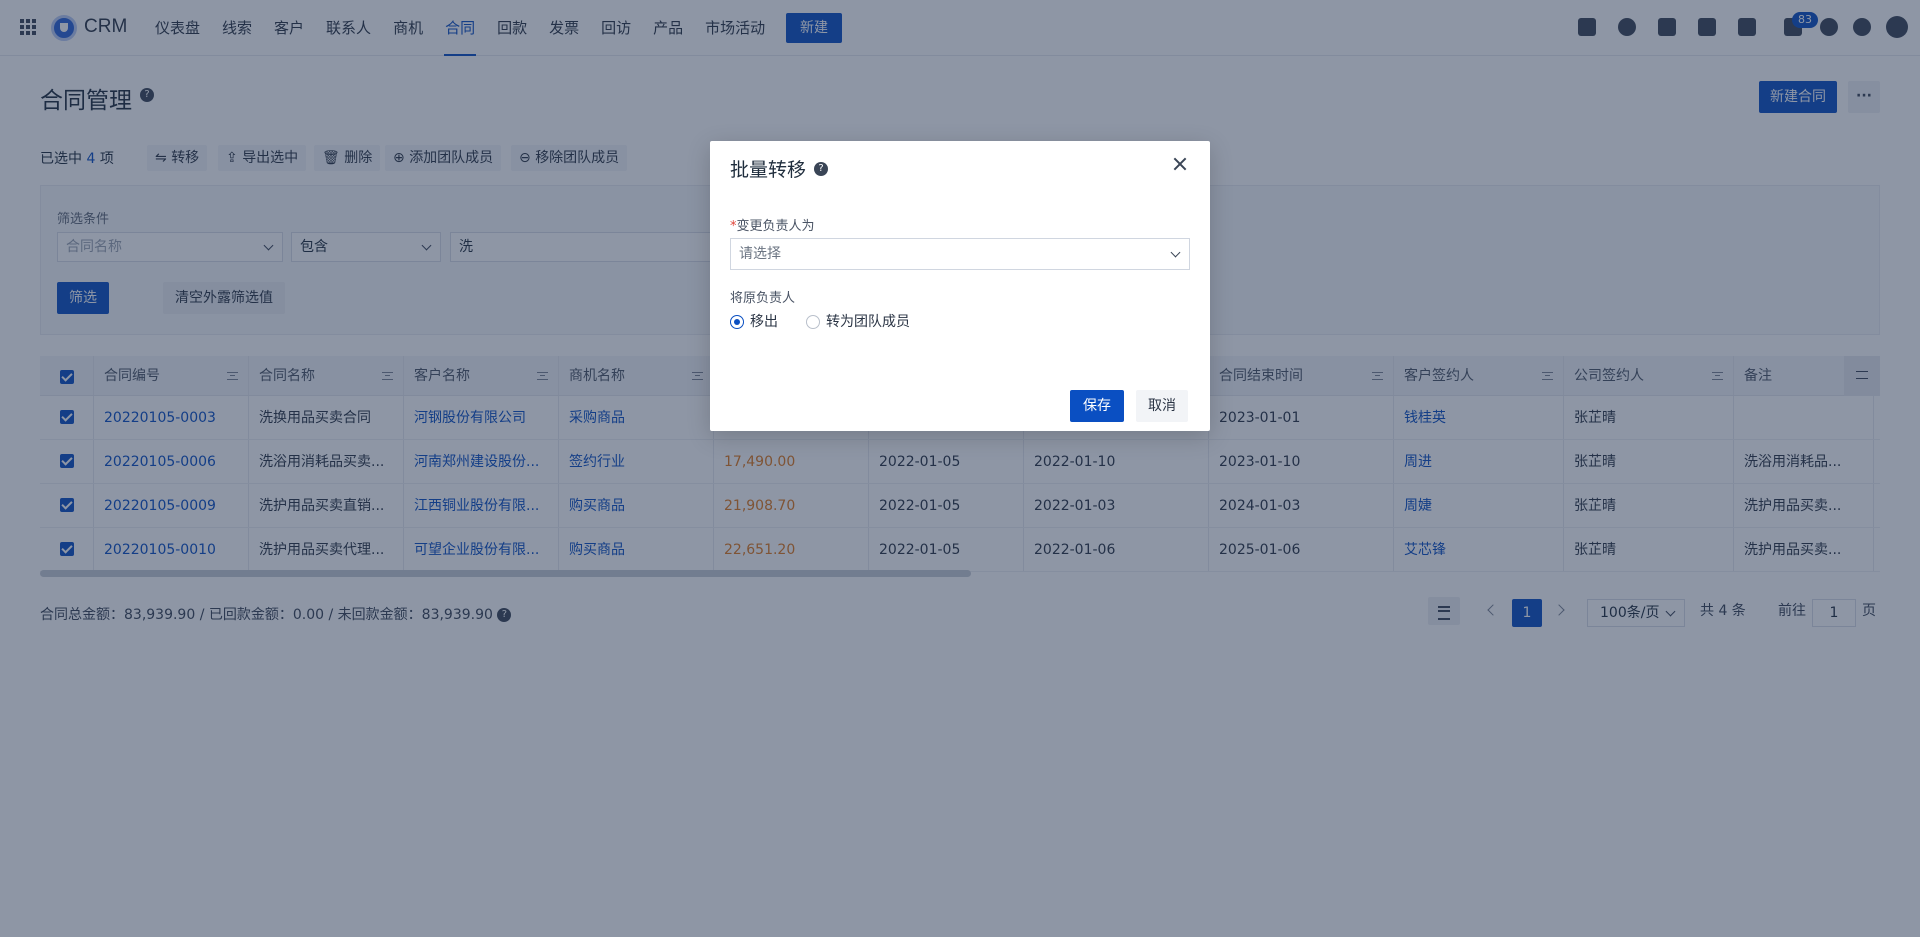  I want to click on batch-transfer-dialog: 批量转移 ? *变更负责人为 请选择 将原负责人 移出 转为团队成员 保存 取消, so click(960, 286).